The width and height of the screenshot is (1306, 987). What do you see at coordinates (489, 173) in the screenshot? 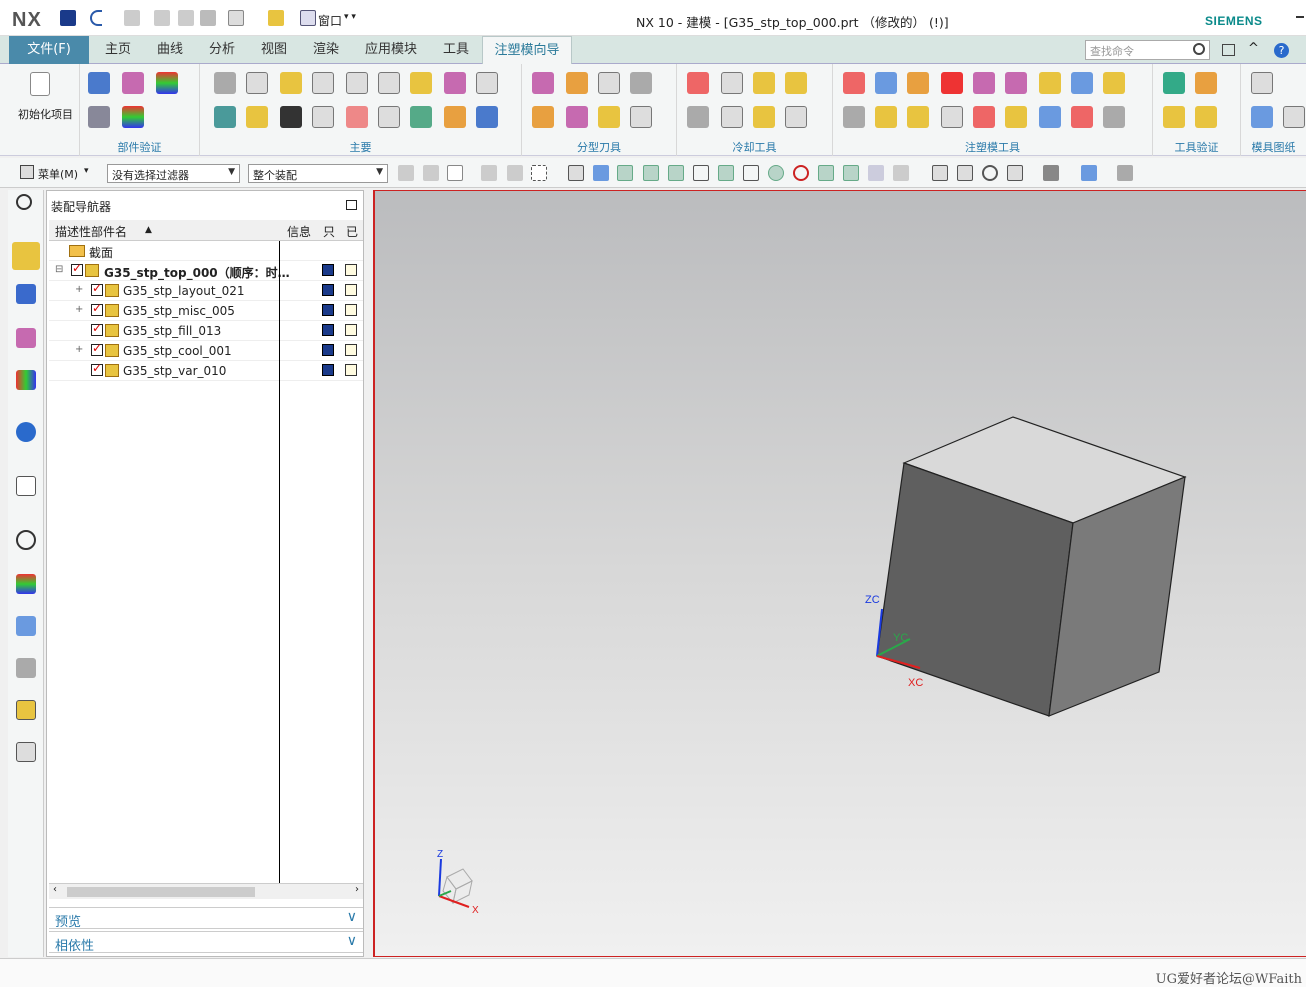
I see `deselect-icon` at bounding box center [489, 173].